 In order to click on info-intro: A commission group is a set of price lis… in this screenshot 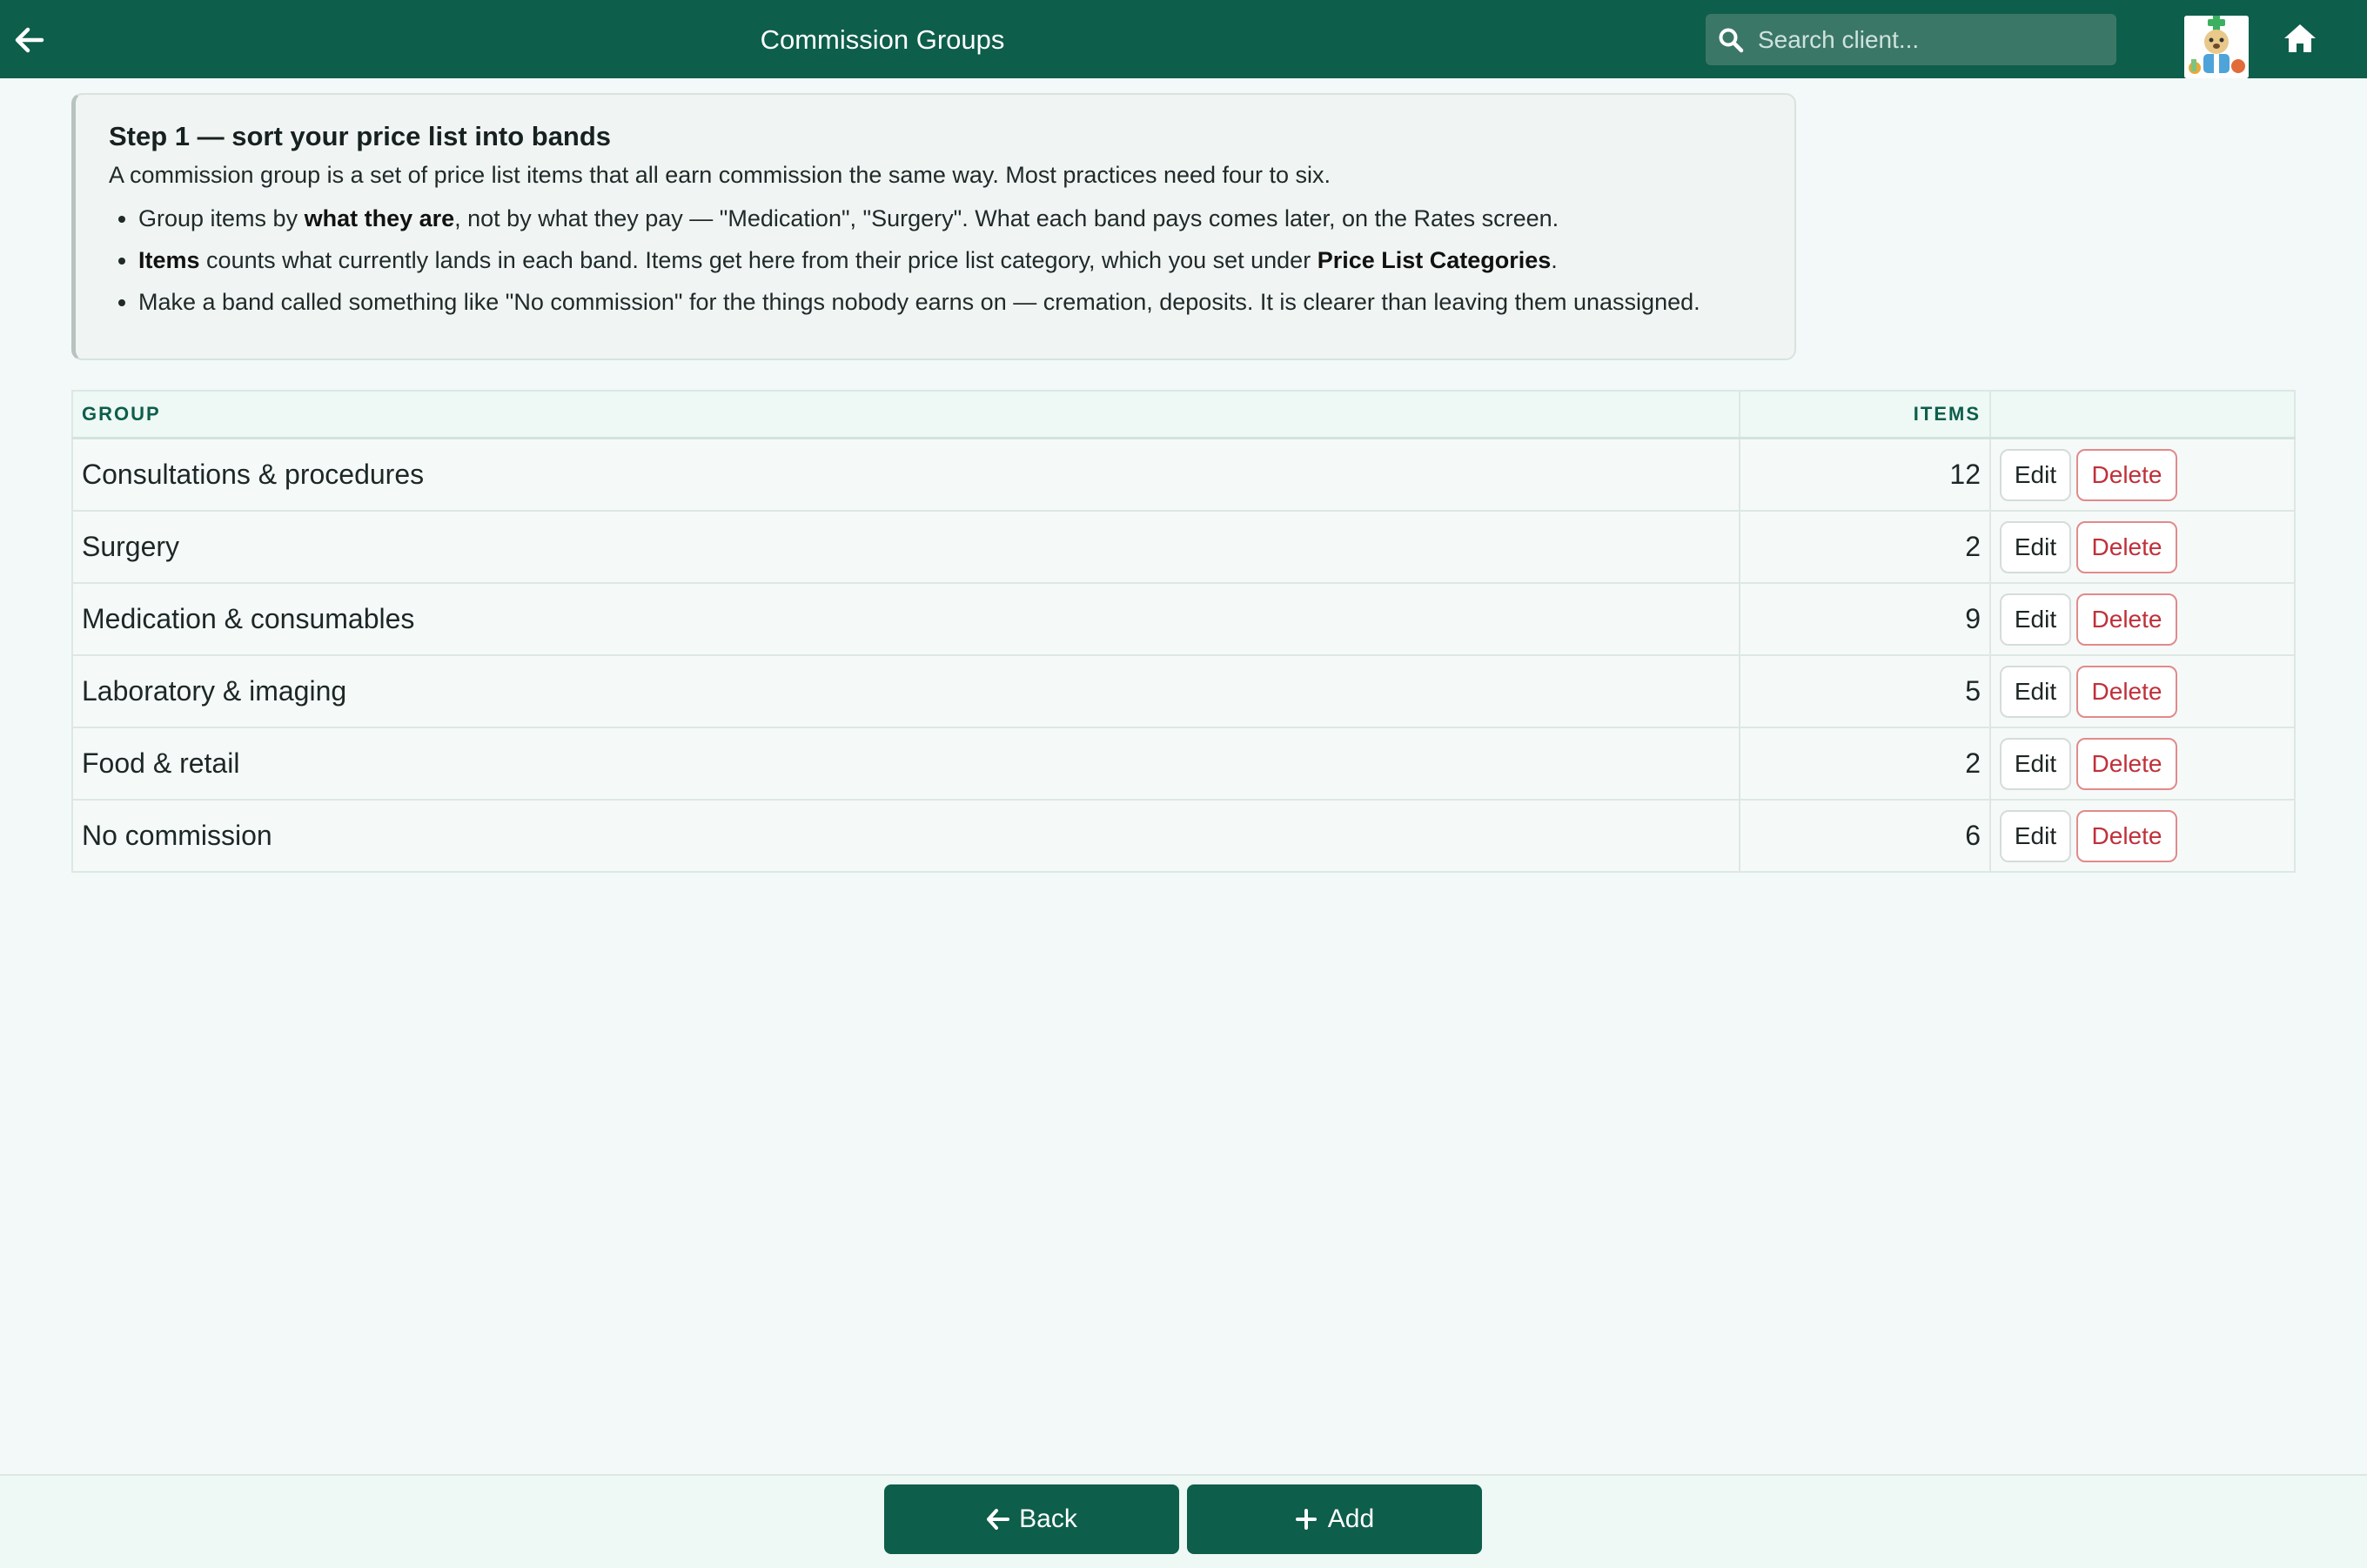, I will do `click(720, 175)`.